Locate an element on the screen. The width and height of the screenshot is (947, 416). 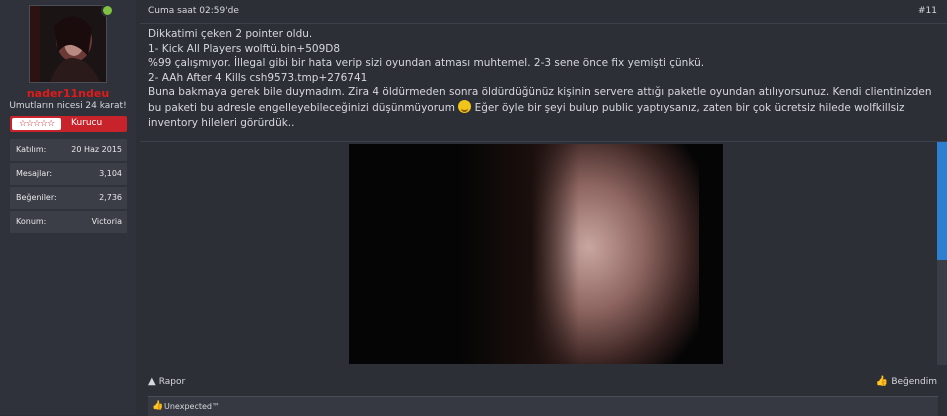
rank-stars-icon: ☆☆☆☆☆ is located at coordinates (36, 124).